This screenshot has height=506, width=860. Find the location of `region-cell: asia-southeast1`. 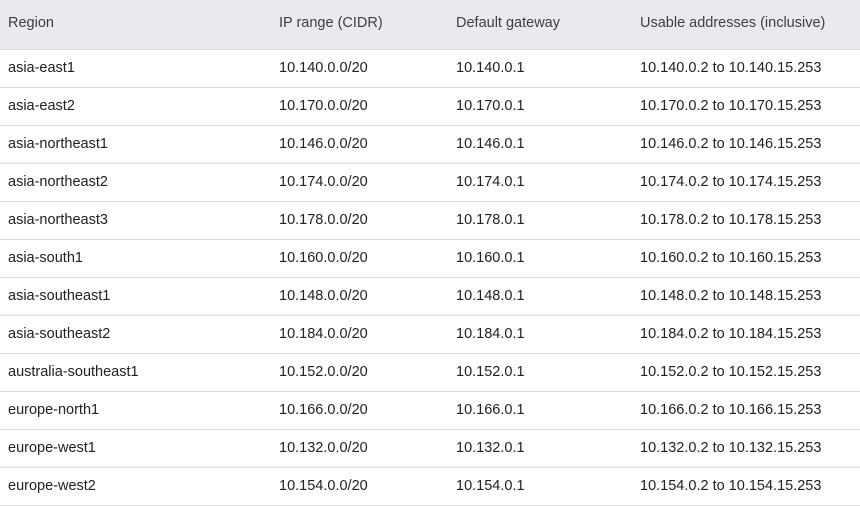

region-cell: asia-southeast1 is located at coordinates (59, 296).